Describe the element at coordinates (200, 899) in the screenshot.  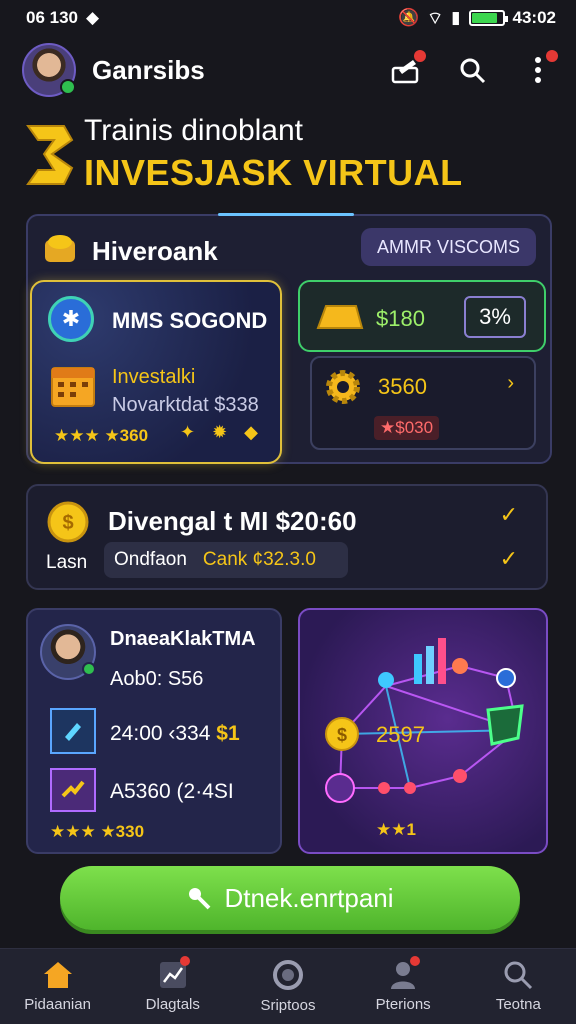
I see `key-icon` at that location.